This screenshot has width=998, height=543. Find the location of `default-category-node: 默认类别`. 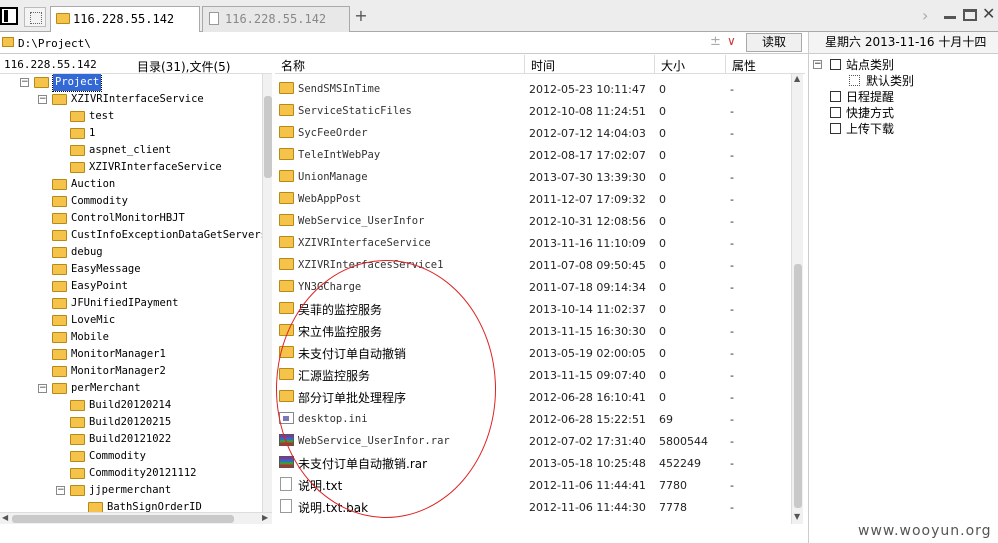

default-category-node: 默认类别 is located at coordinates (903, 81).